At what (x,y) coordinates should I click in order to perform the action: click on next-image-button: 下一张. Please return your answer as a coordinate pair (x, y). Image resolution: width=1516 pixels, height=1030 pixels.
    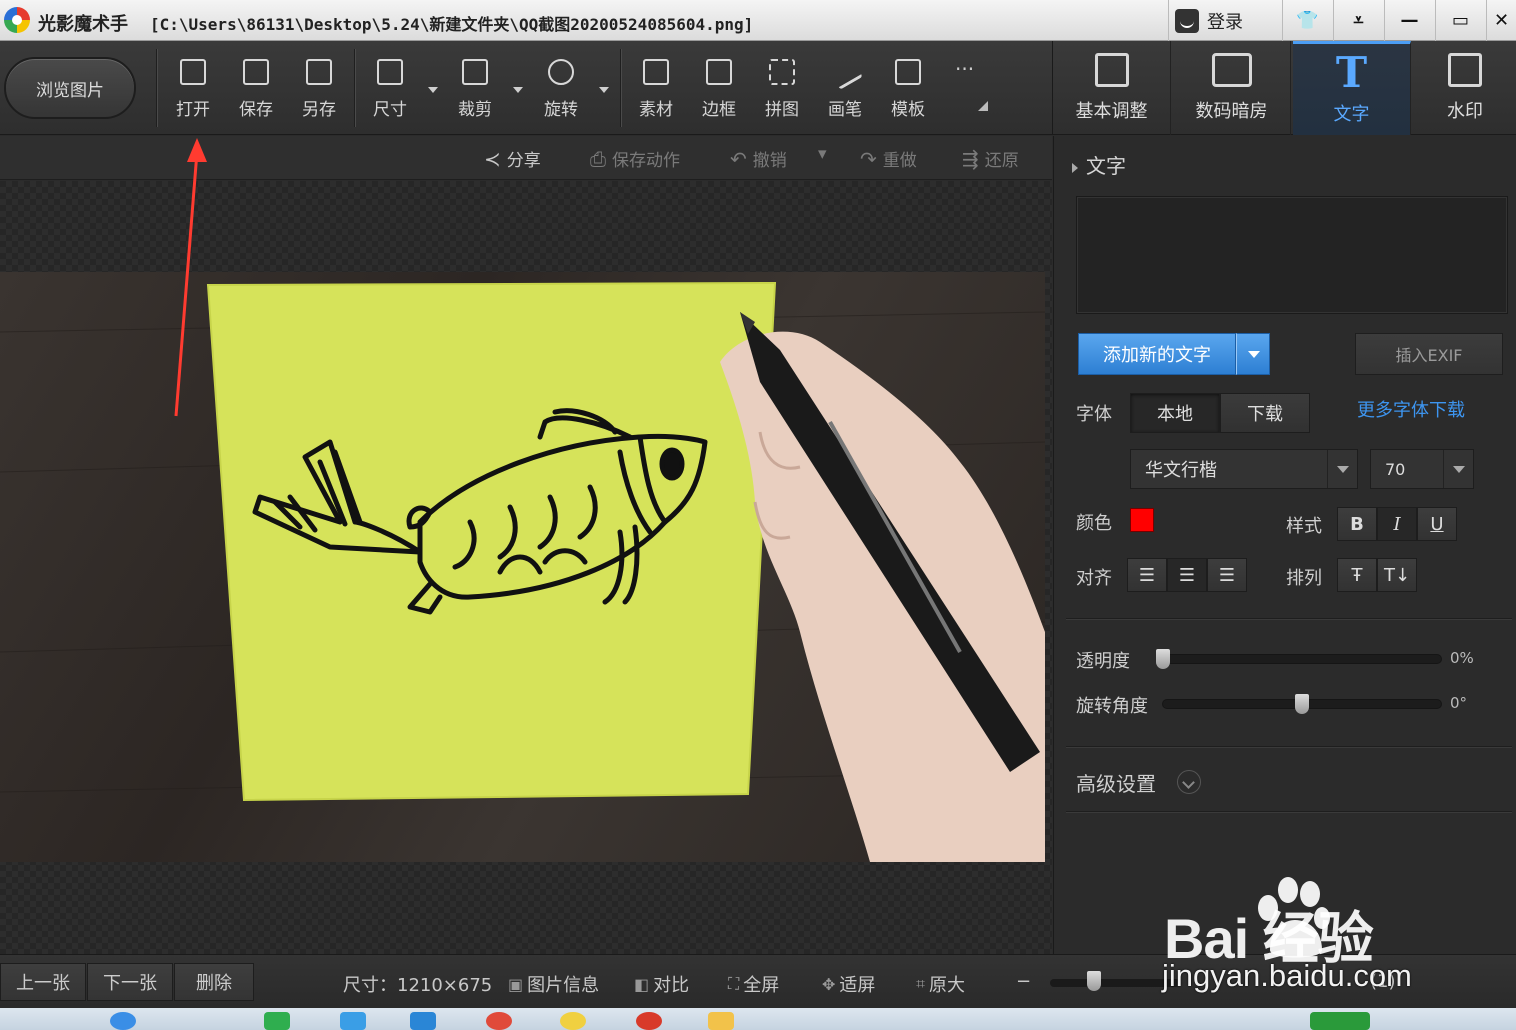
    Looking at the image, I should click on (130, 982).